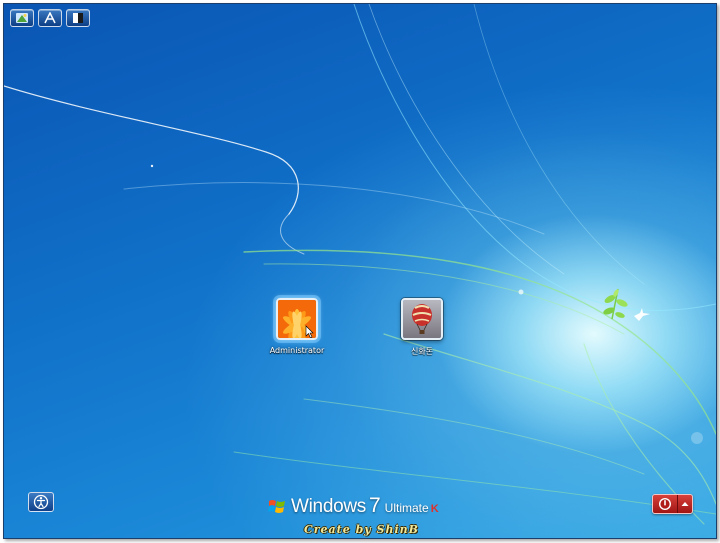 This screenshot has width=720, height=543. I want to click on font-button, so click(50, 18).